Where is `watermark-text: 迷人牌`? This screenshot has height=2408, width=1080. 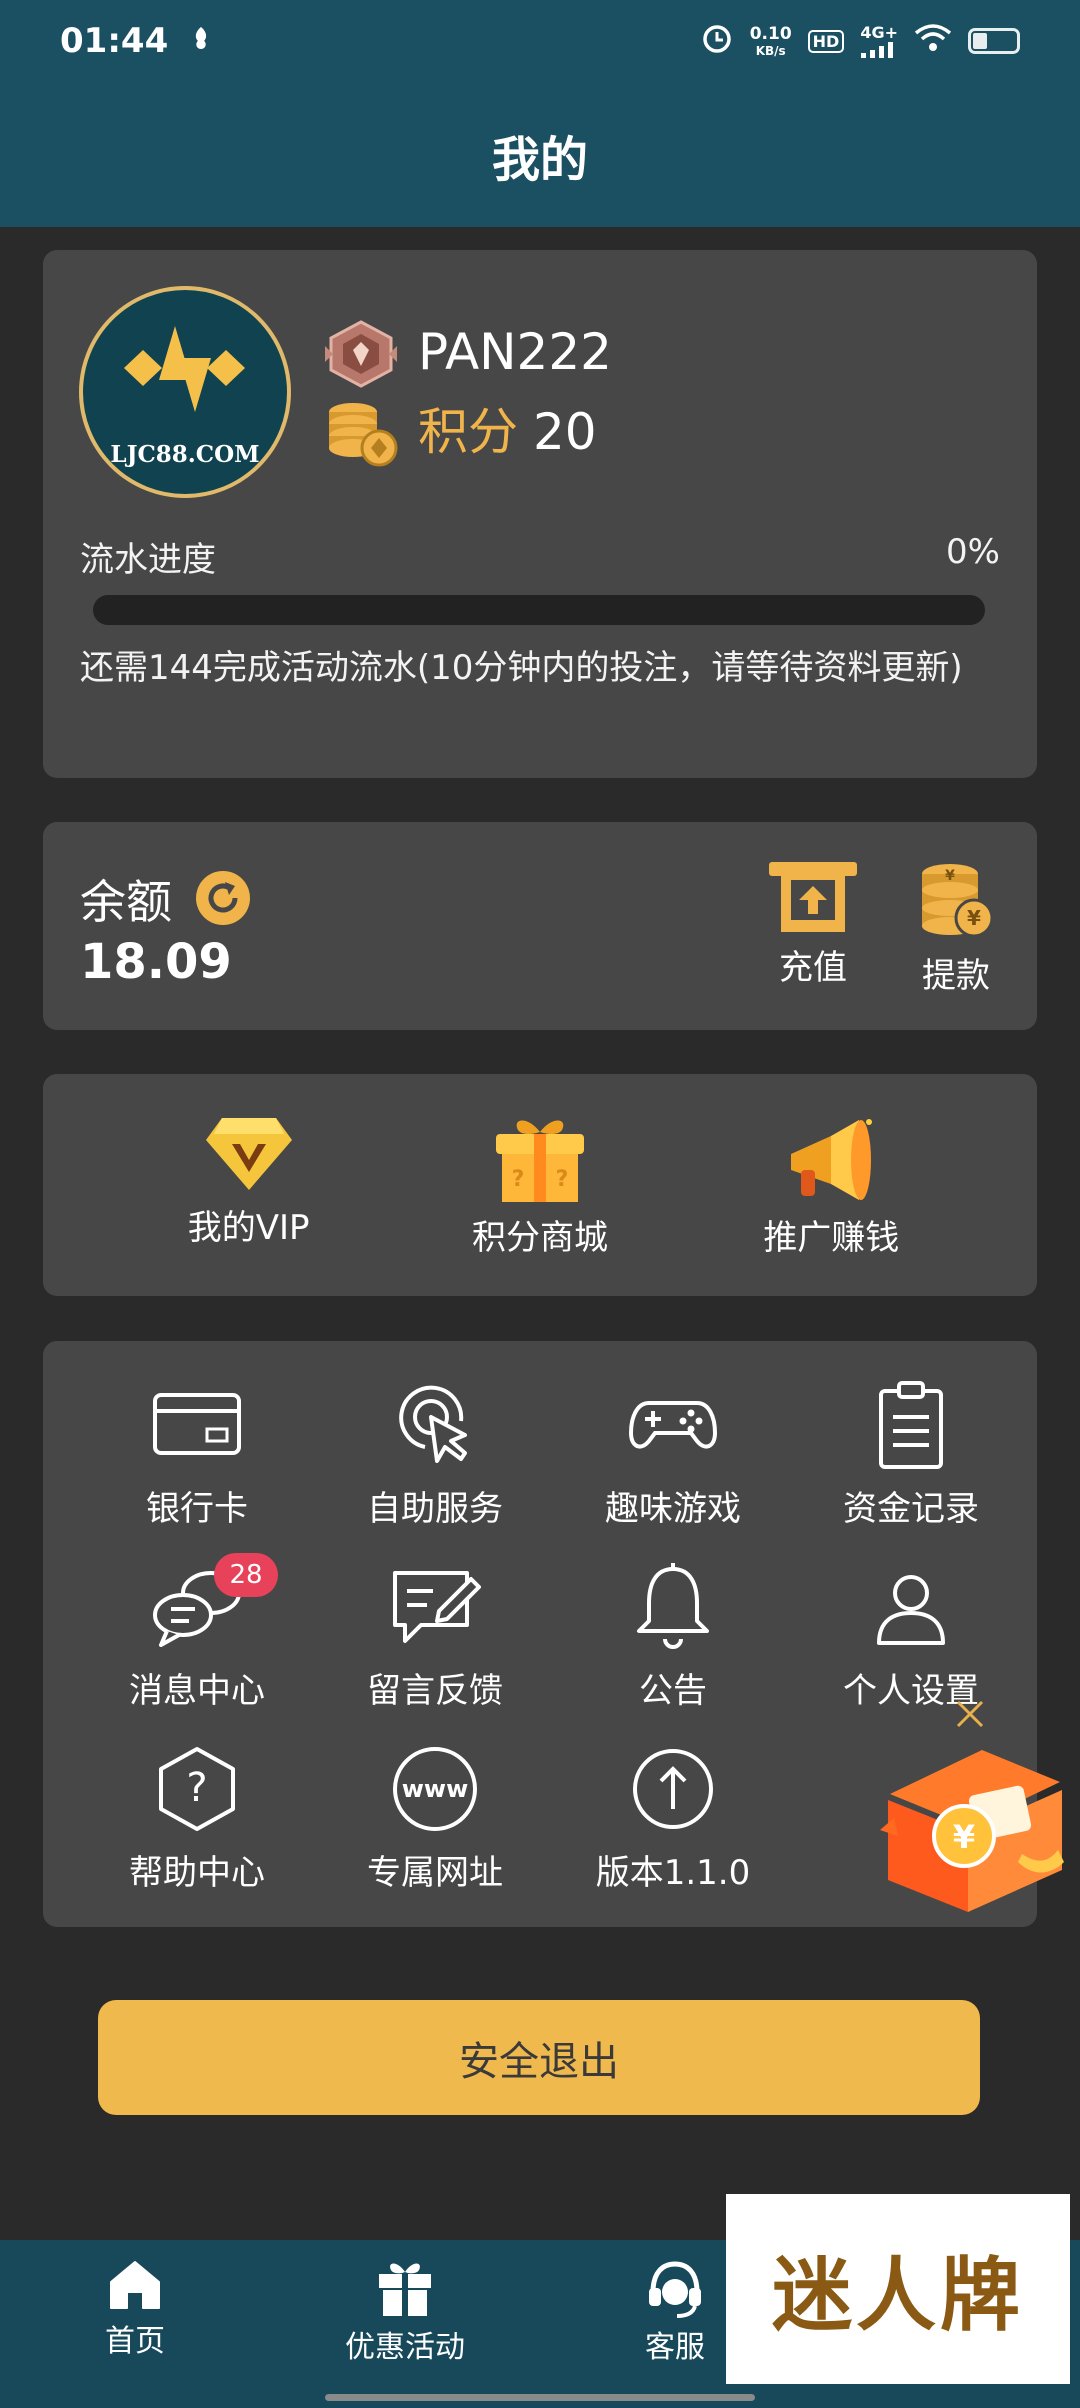 watermark-text: 迷人牌 is located at coordinates (898, 2295).